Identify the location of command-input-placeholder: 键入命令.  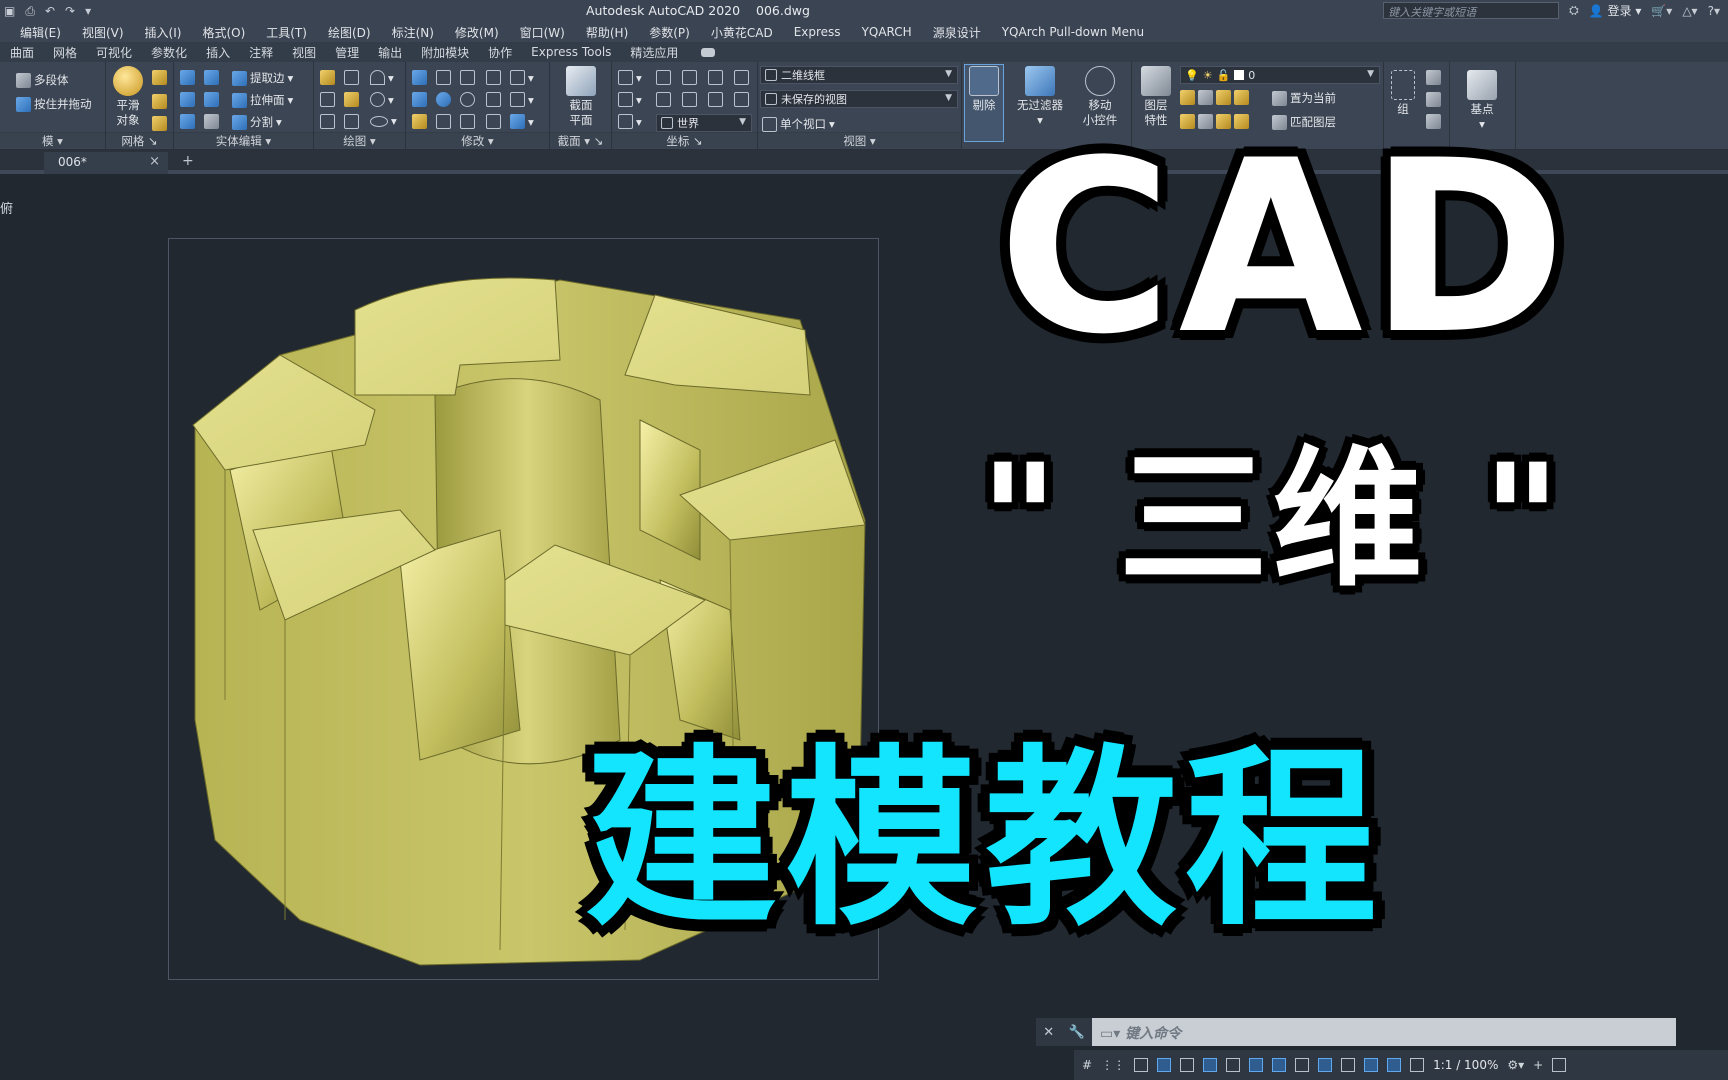
(1153, 1034).